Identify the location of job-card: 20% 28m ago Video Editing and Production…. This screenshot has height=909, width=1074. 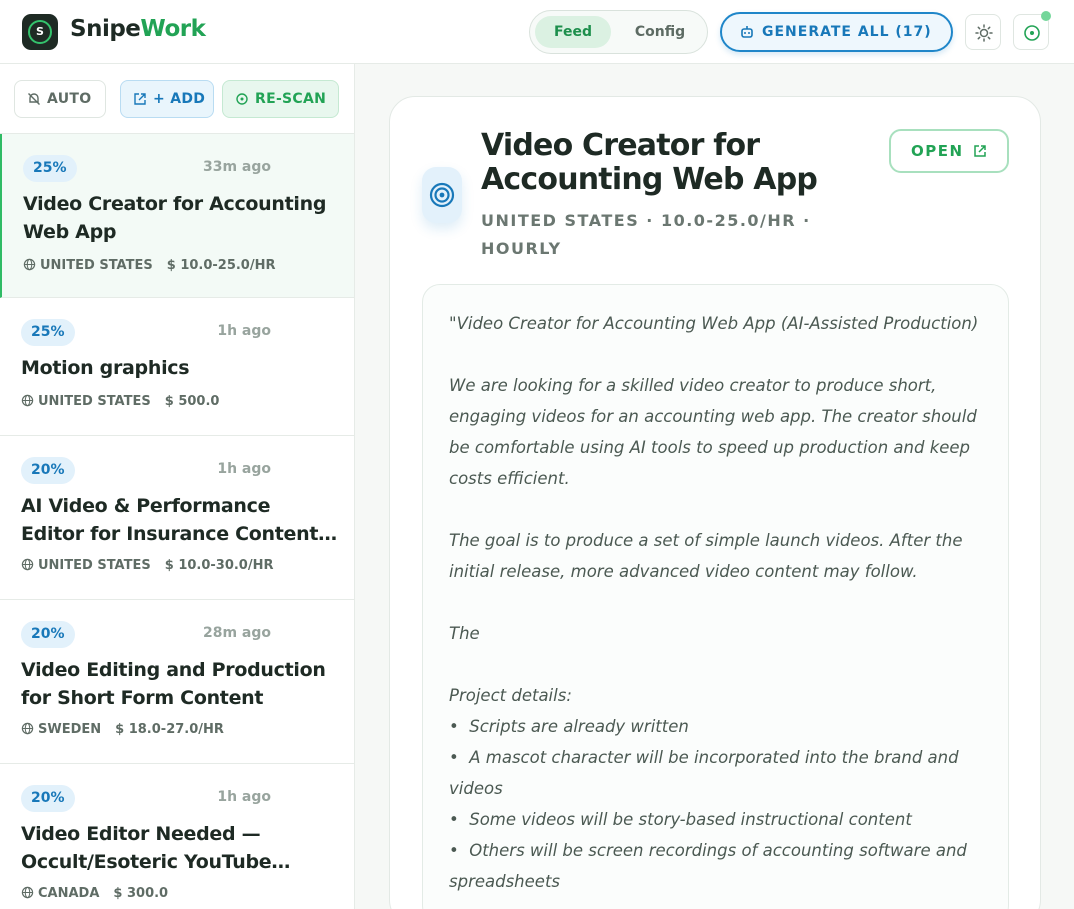
(177, 682).